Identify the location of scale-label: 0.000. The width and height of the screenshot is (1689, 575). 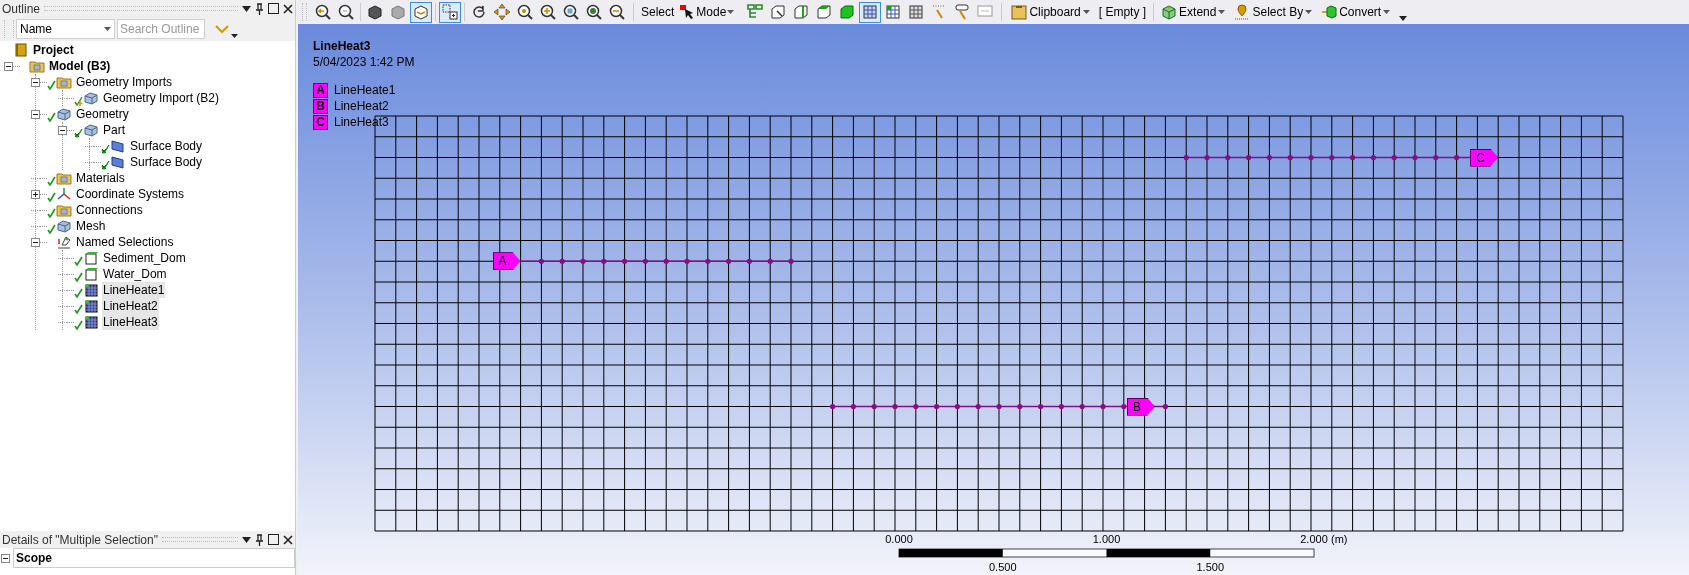
(899, 539).